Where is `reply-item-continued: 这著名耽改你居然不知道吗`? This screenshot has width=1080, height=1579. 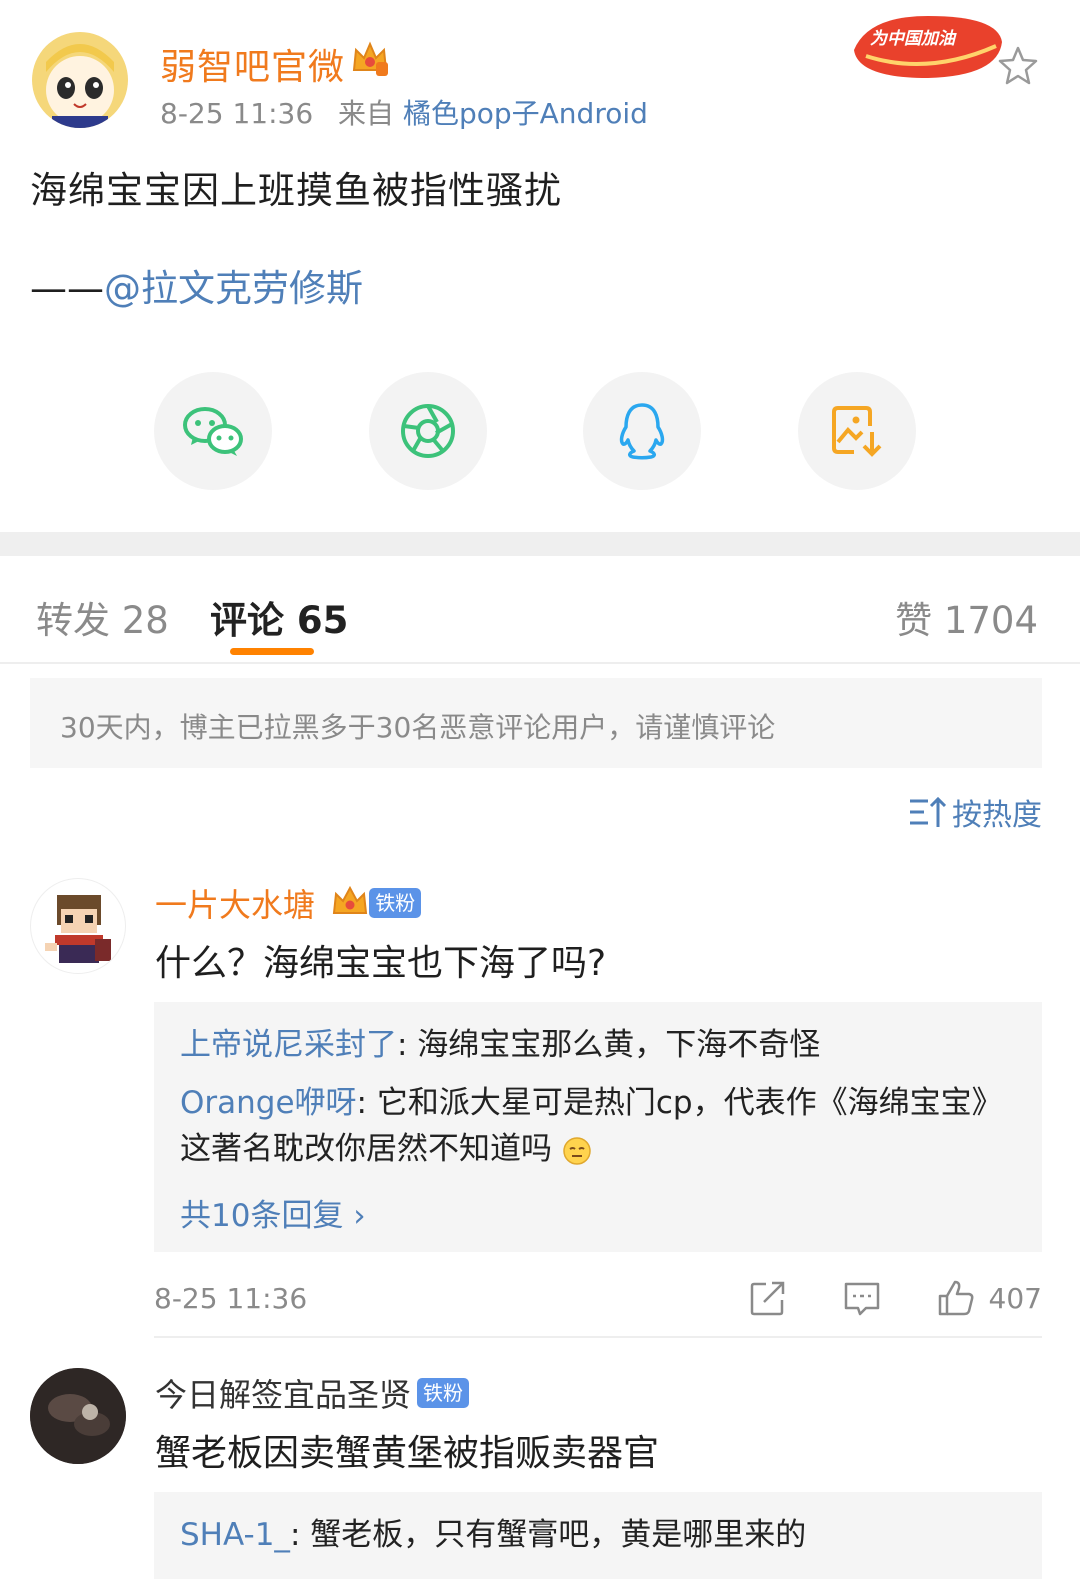 reply-item-continued: 这著名耽改你居然不知道吗 is located at coordinates (386, 1149).